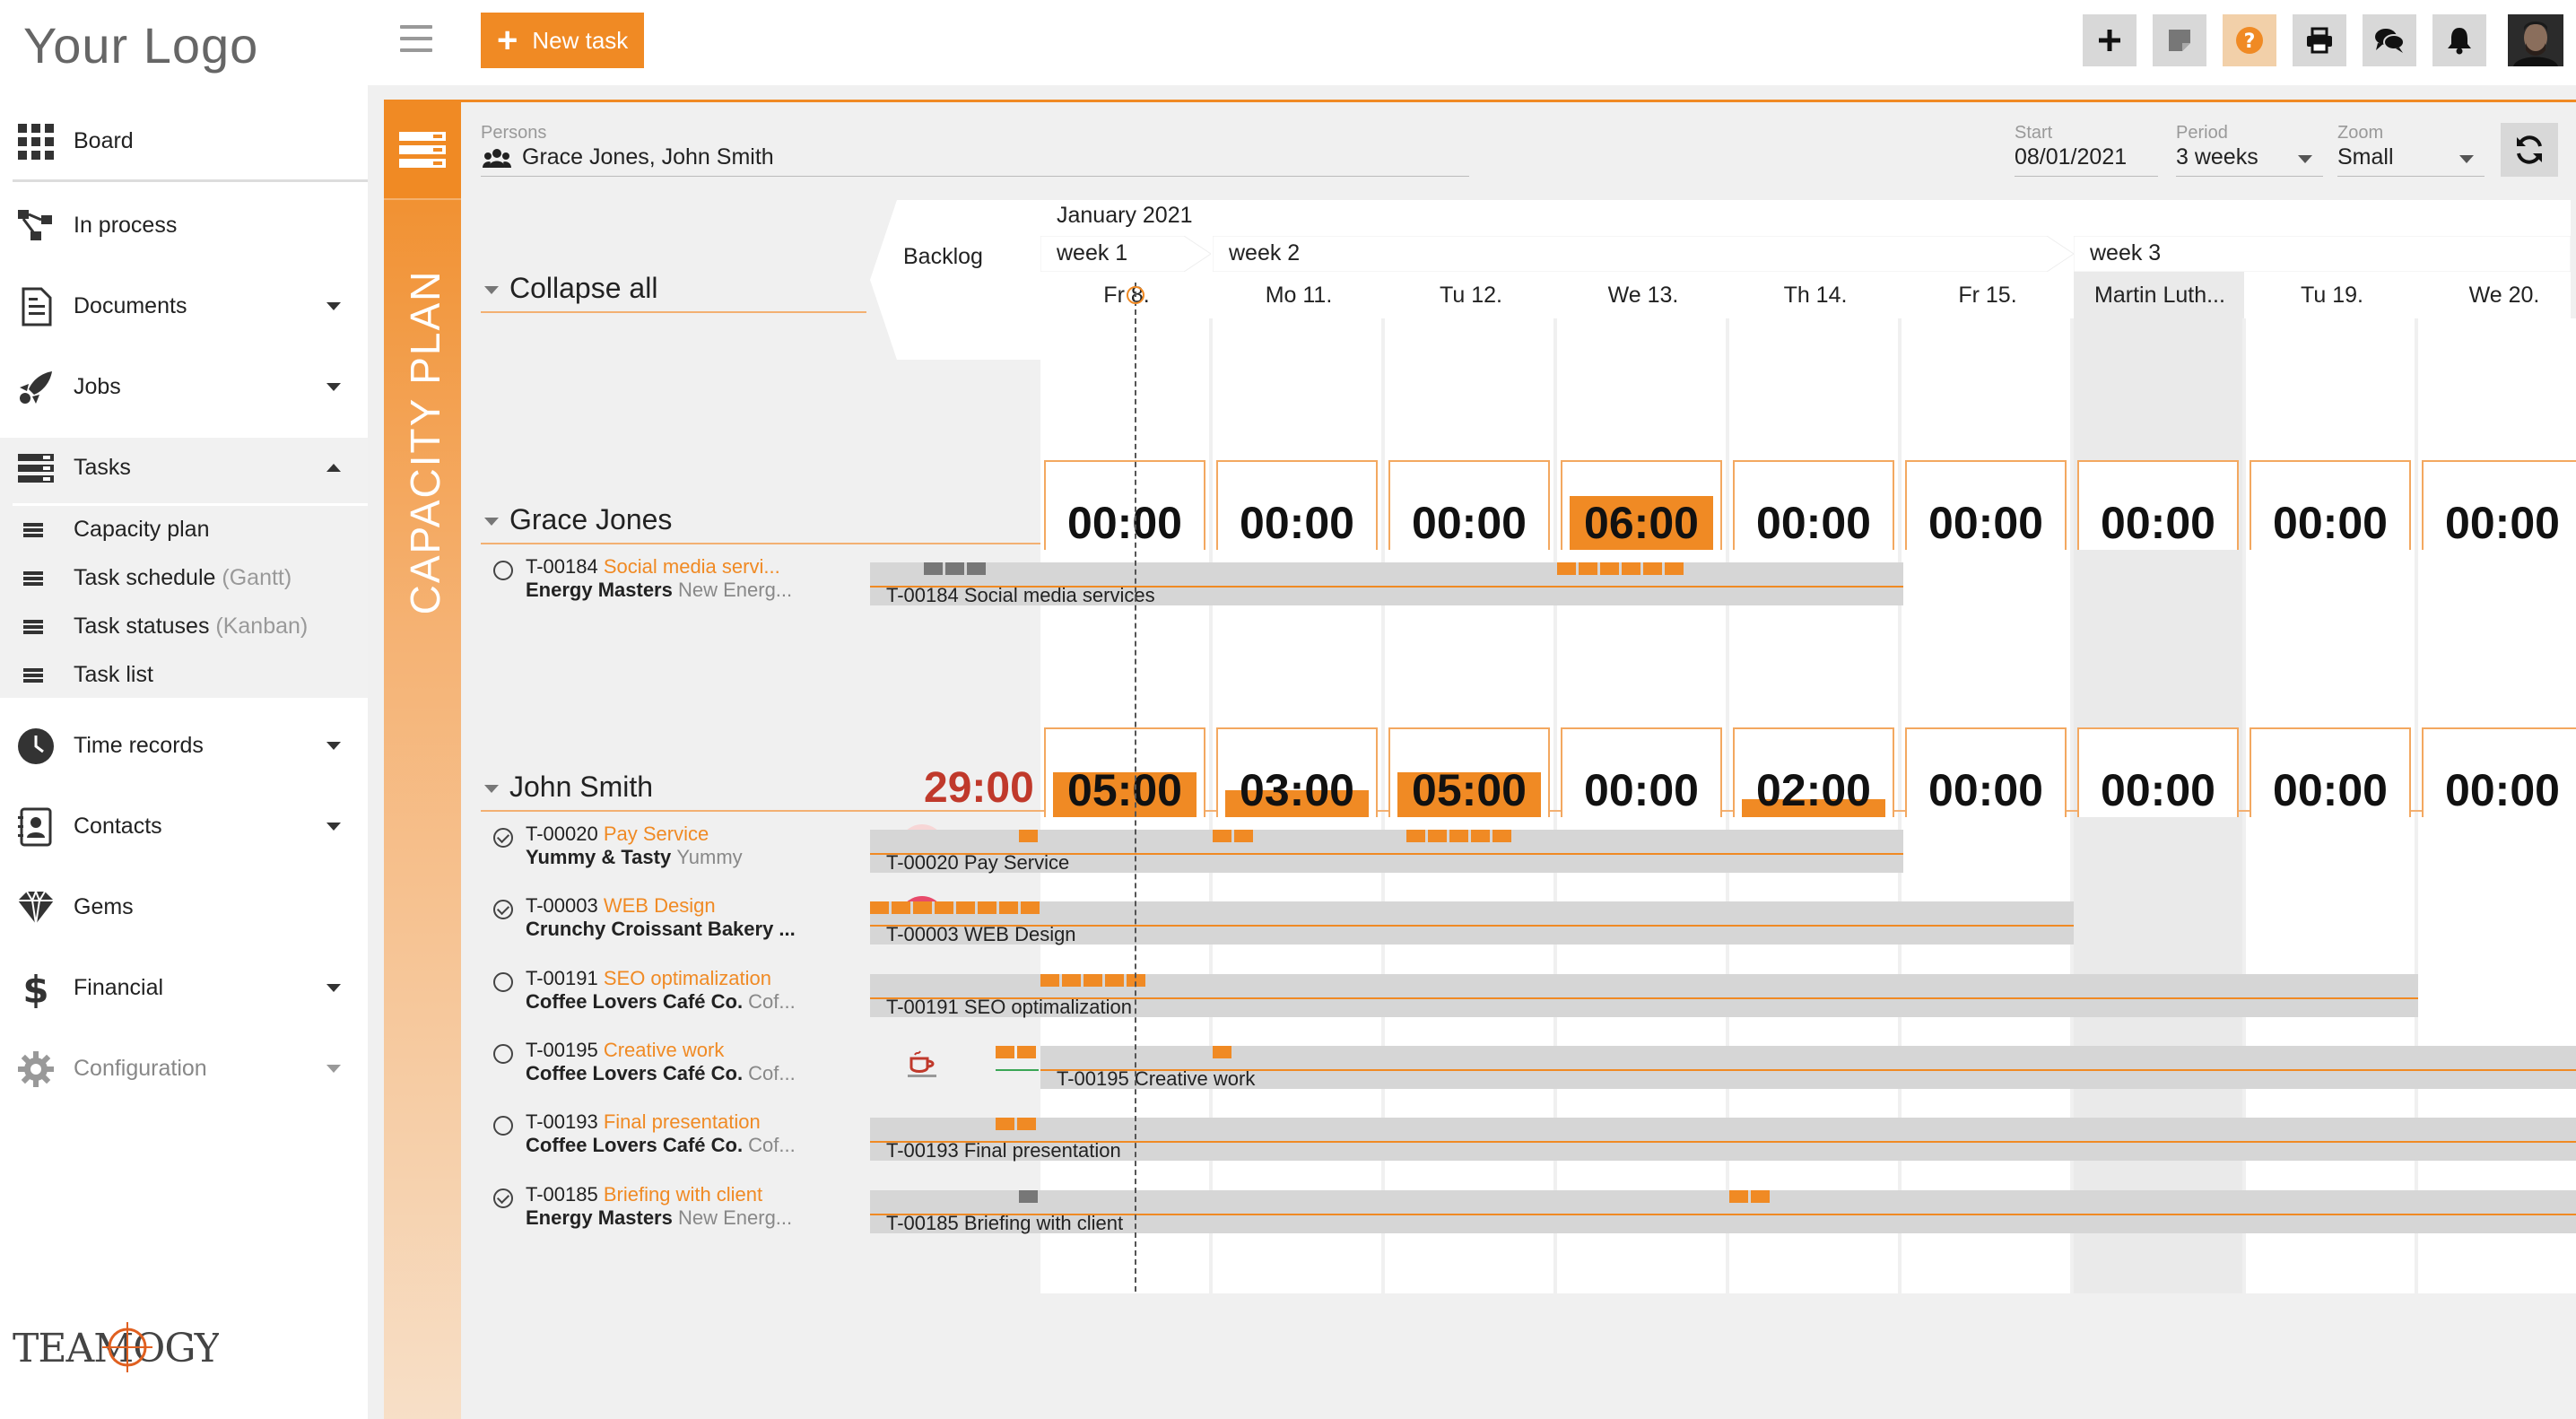  What do you see at coordinates (568, 787) in the screenshot?
I see `group-toggle: John Smith` at bounding box center [568, 787].